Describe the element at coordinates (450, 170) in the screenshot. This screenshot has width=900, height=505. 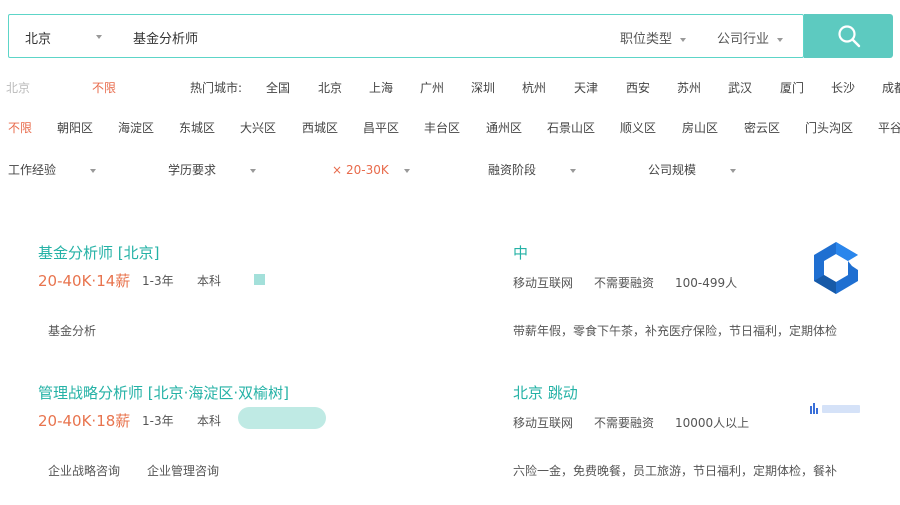
I see `other-filter-row: 工作经验 学历要求 × 20-30K 融资阶段 公司规模` at that location.